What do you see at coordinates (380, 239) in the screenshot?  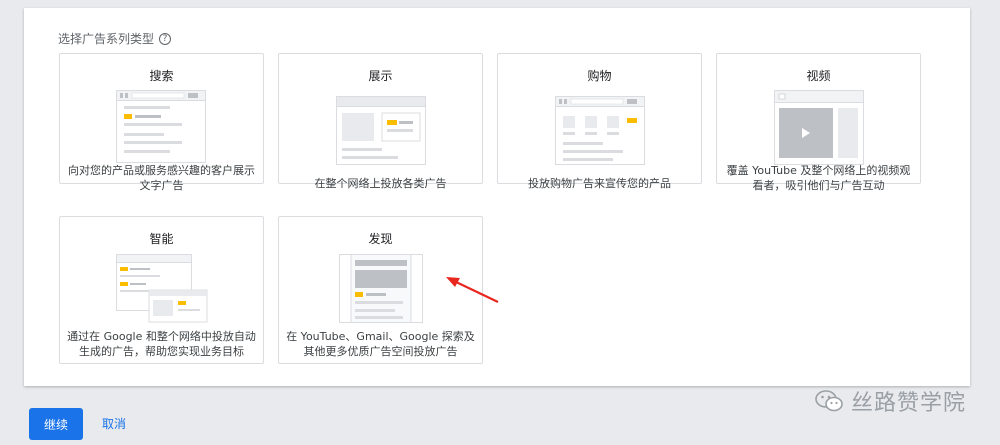 I see `card-title: 发现` at bounding box center [380, 239].